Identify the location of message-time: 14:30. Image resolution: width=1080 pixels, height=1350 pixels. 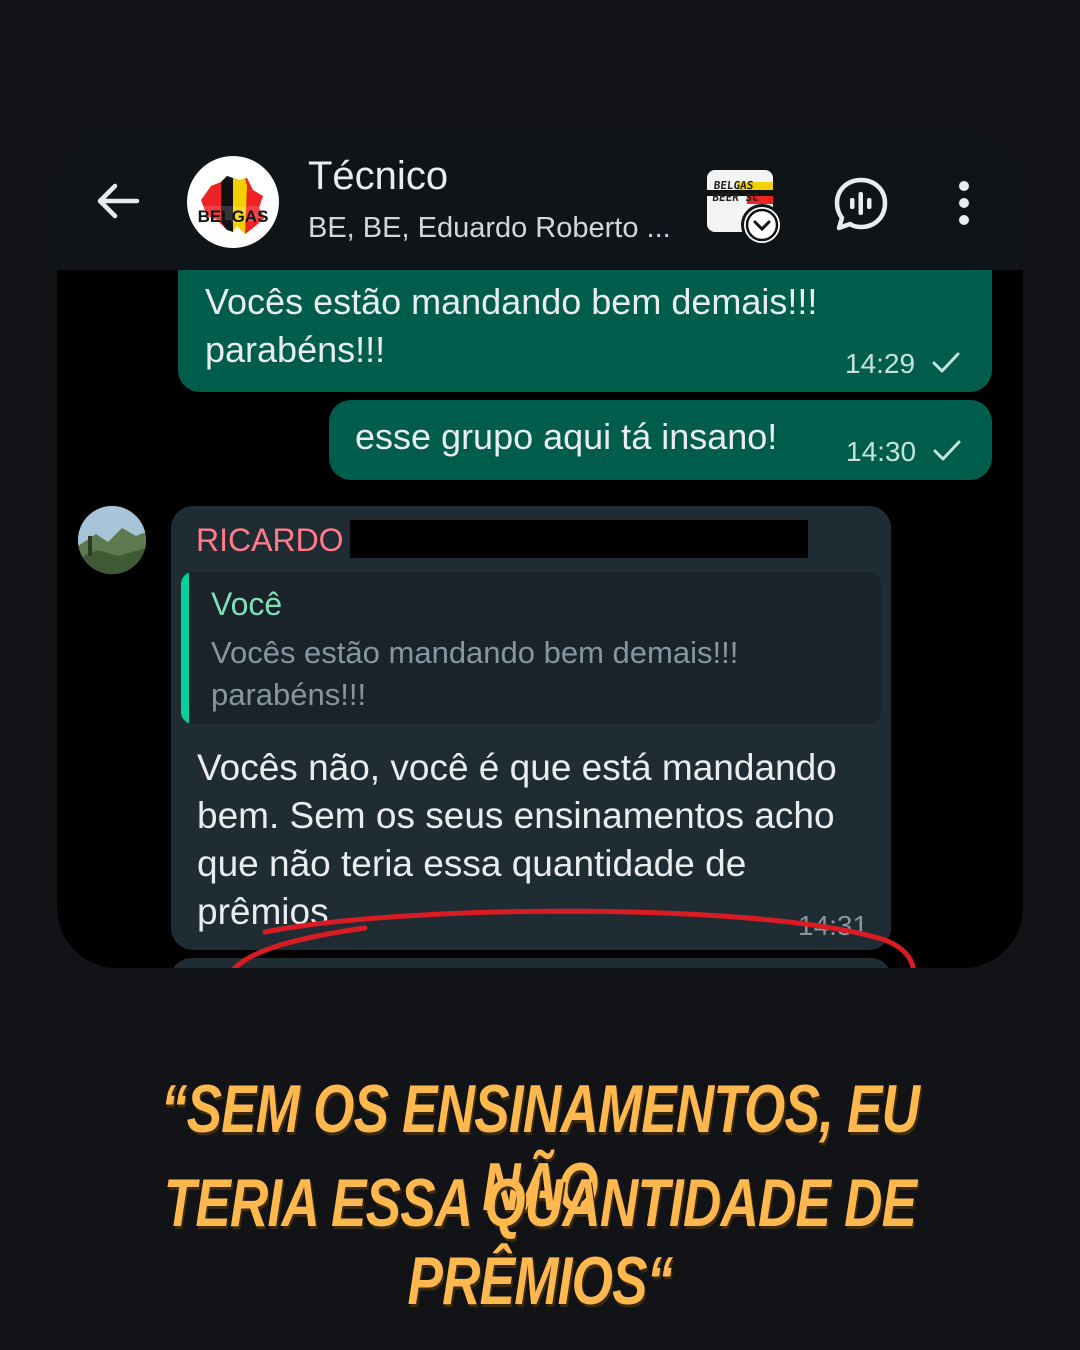
(881, 451).